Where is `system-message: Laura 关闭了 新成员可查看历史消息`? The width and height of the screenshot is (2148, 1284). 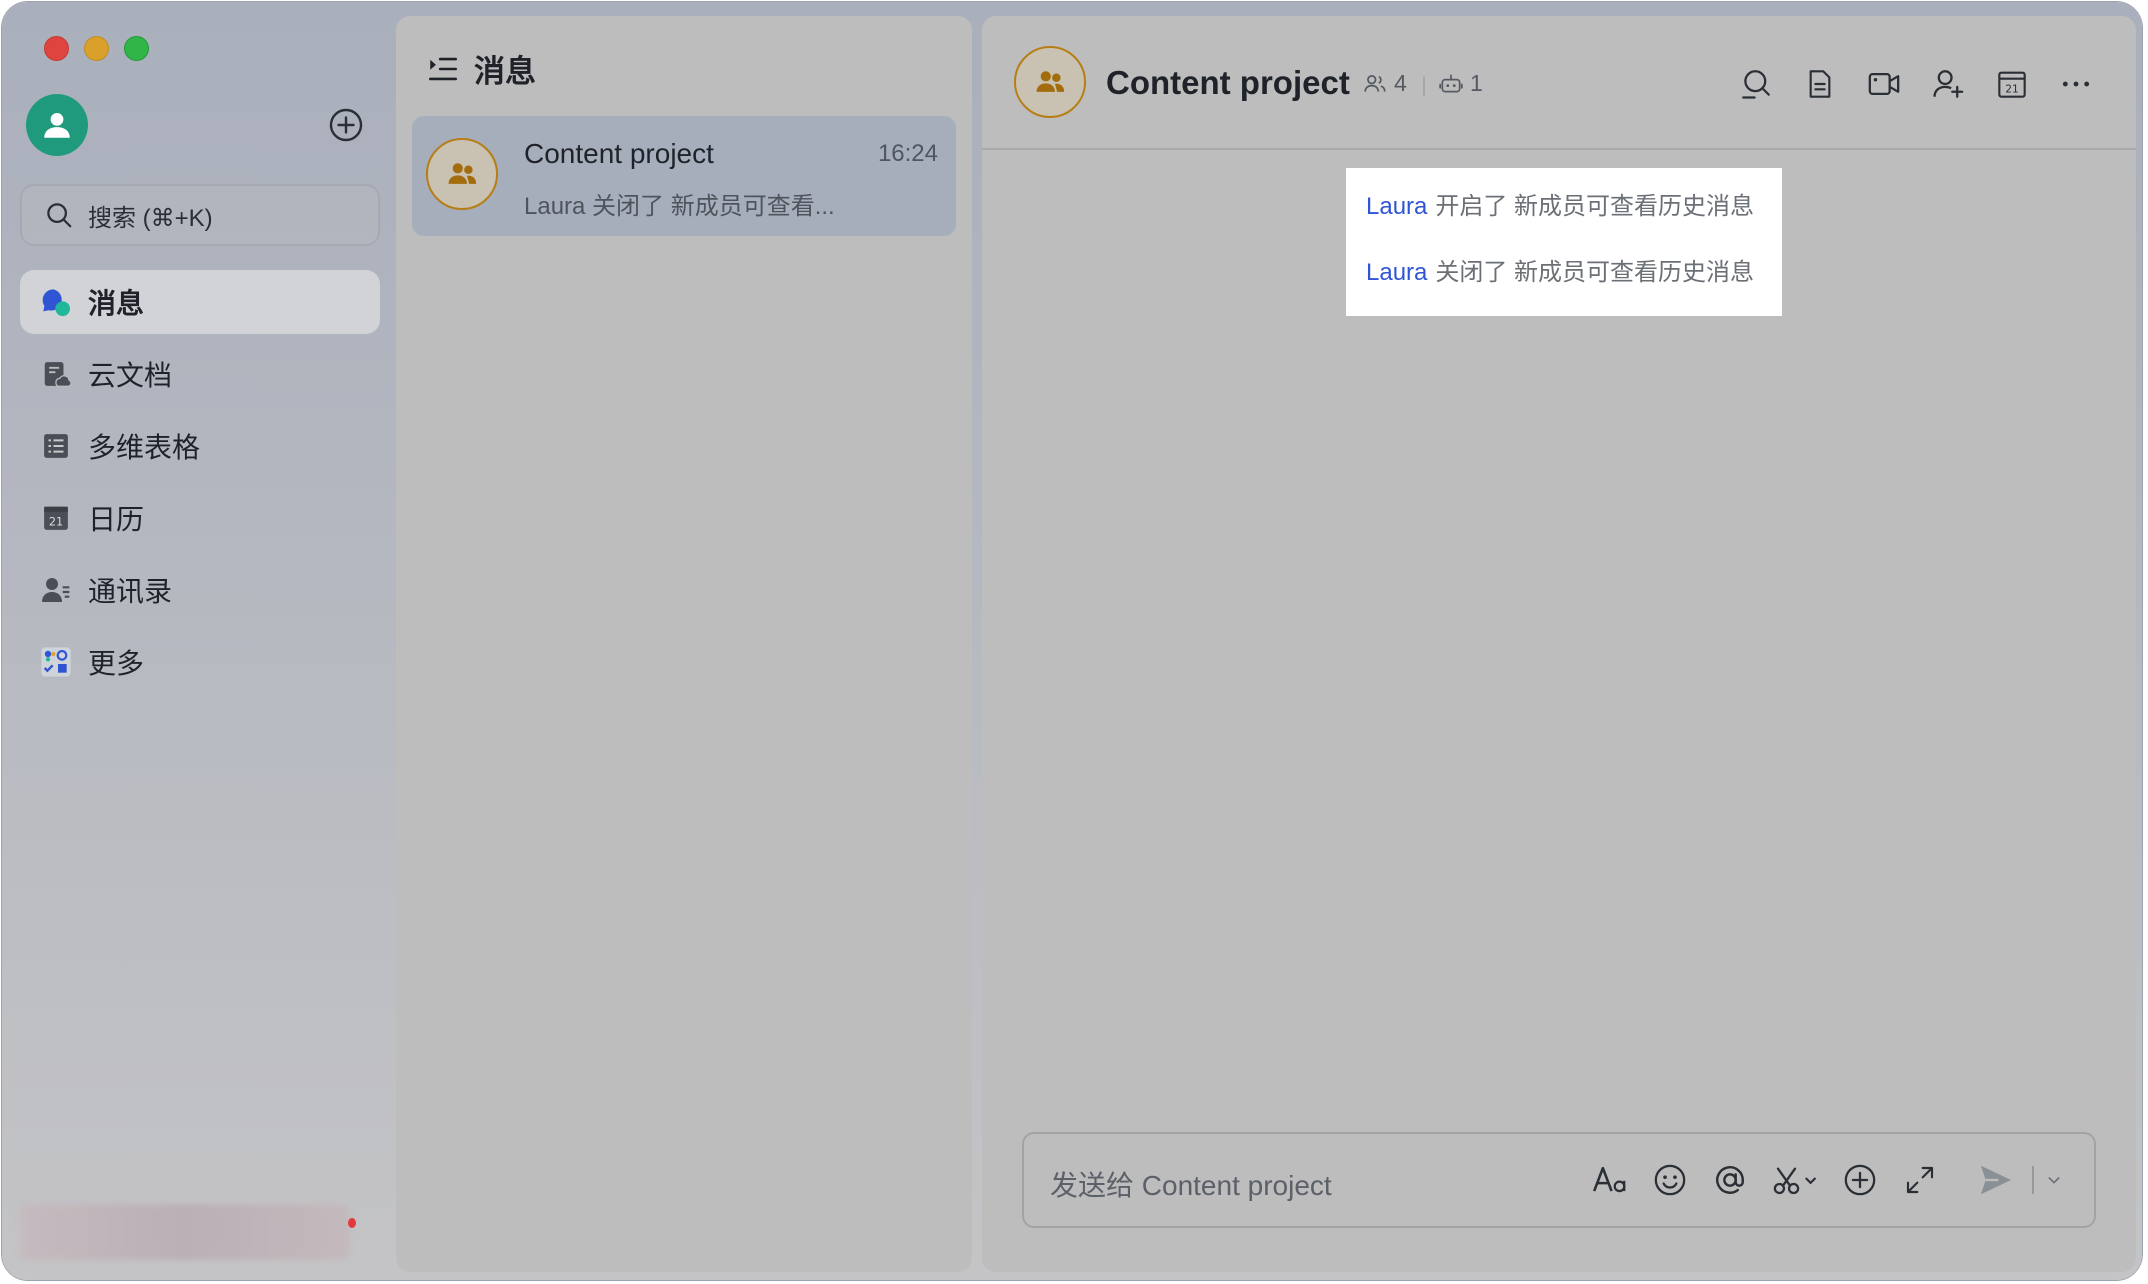 system-message: Laura 关闭了 新成员可查看历史消息 is located at coordinates (1564, 277).